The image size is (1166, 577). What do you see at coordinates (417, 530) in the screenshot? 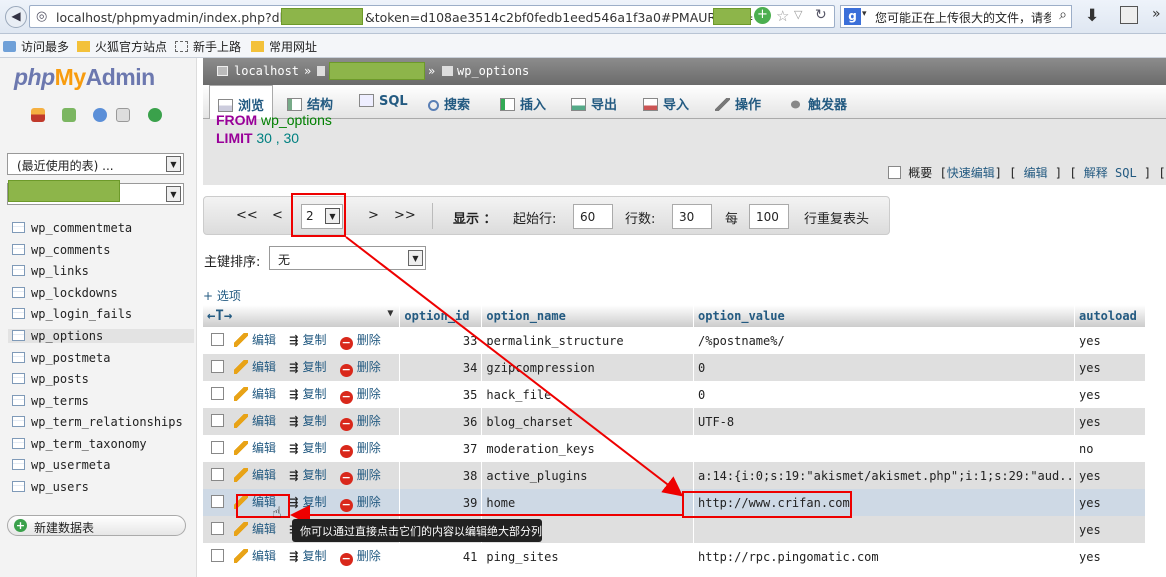
I see `tooltip: 你可以通过直接点击它们的内容以编辑绝大部分列` at bounding box center [417, 530].